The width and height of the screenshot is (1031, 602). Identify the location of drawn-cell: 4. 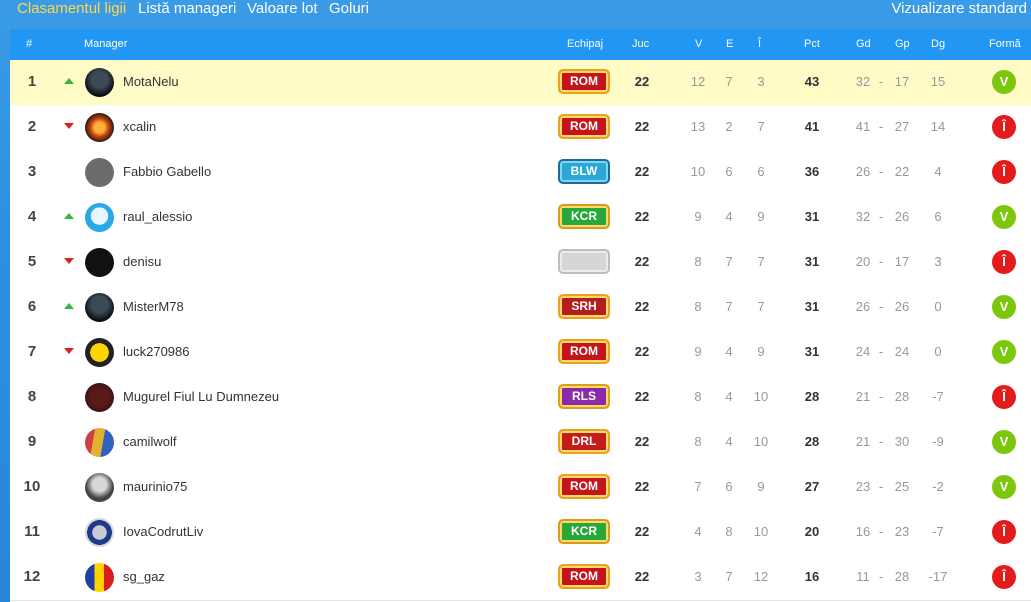
(729, 216).